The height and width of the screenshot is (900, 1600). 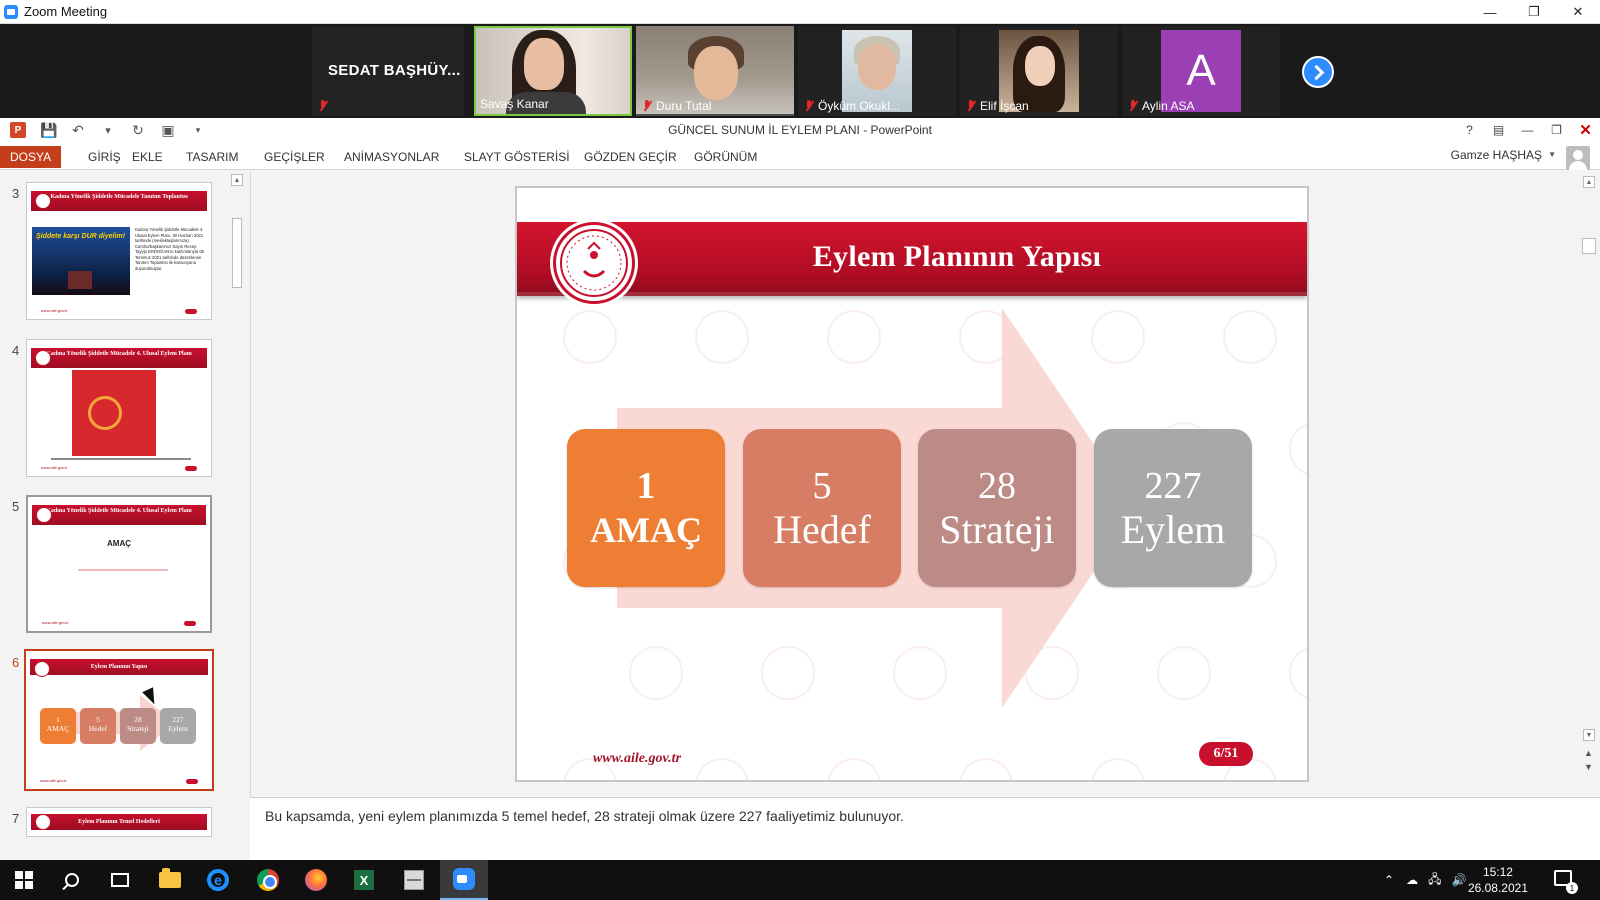 I want to click on task-view-button, so click(x=120, y=880).